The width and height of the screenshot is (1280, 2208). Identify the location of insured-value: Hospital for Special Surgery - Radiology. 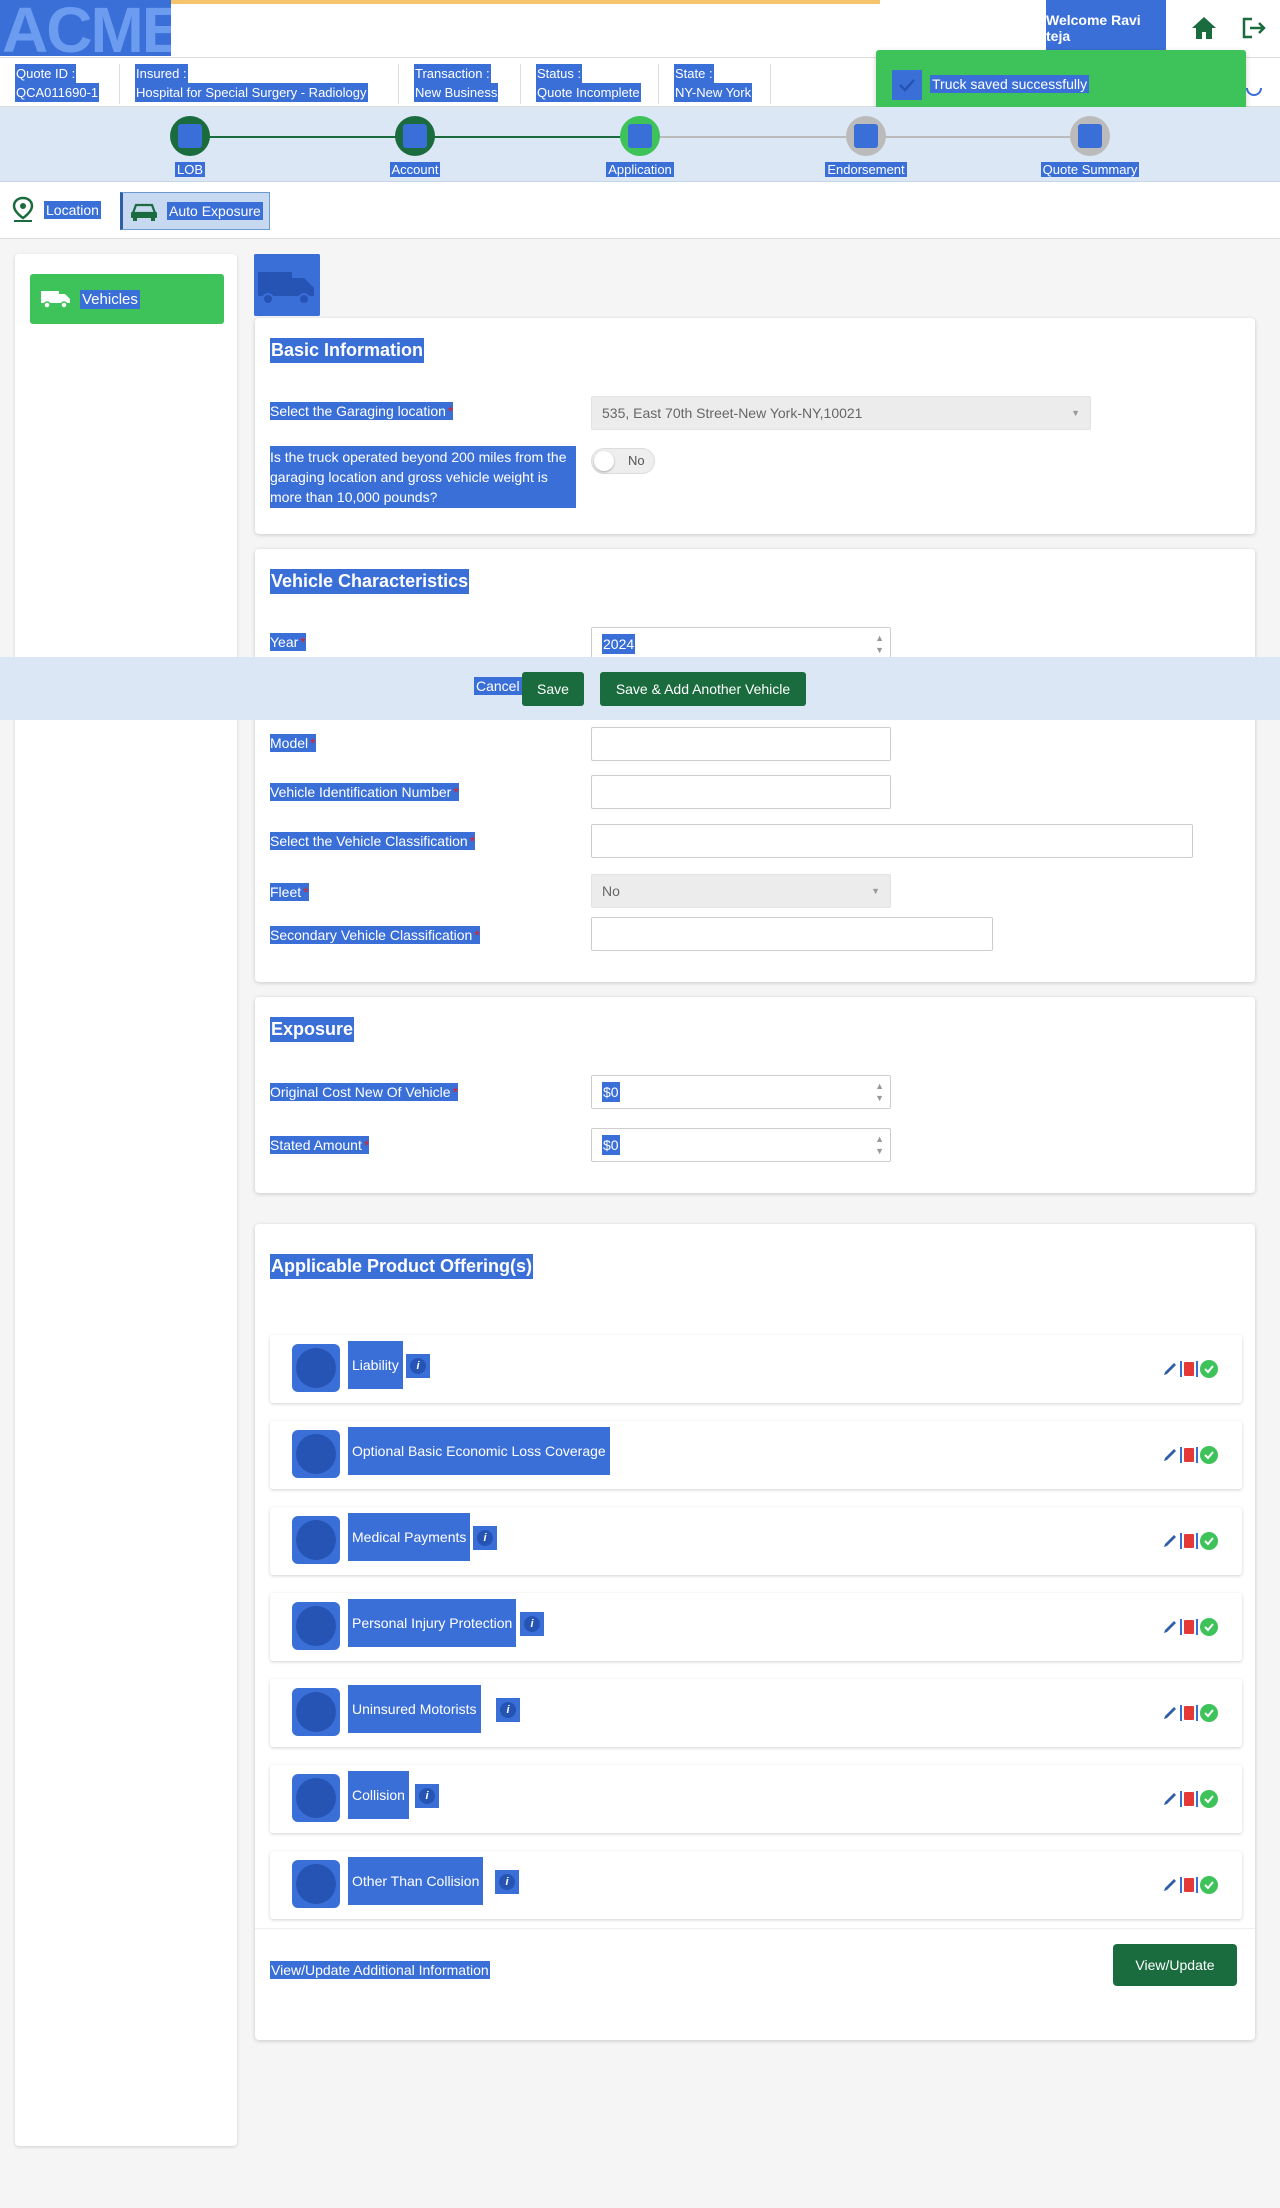
(251, 92).